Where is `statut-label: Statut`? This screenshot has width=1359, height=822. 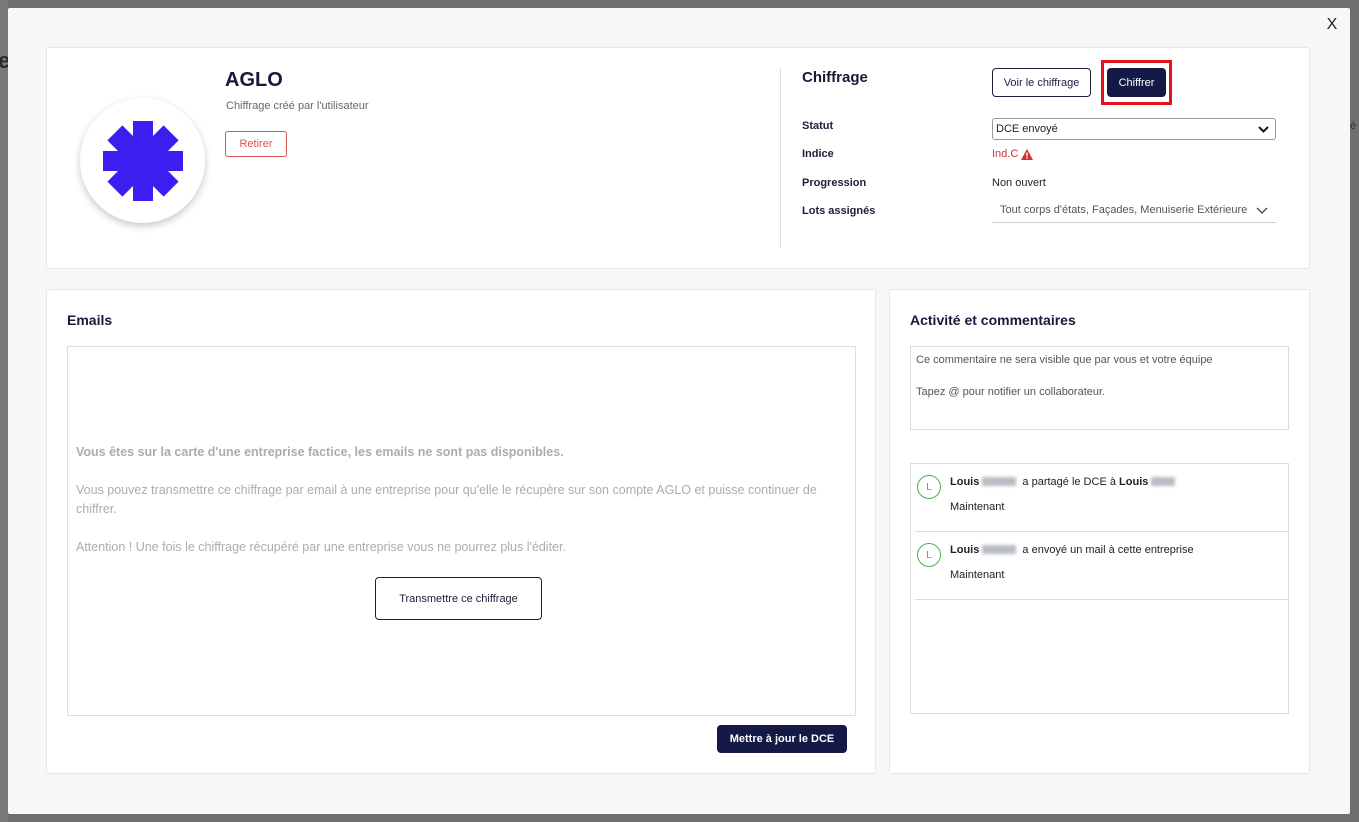
statut-label: Statut is located at coordinates (818, 126).